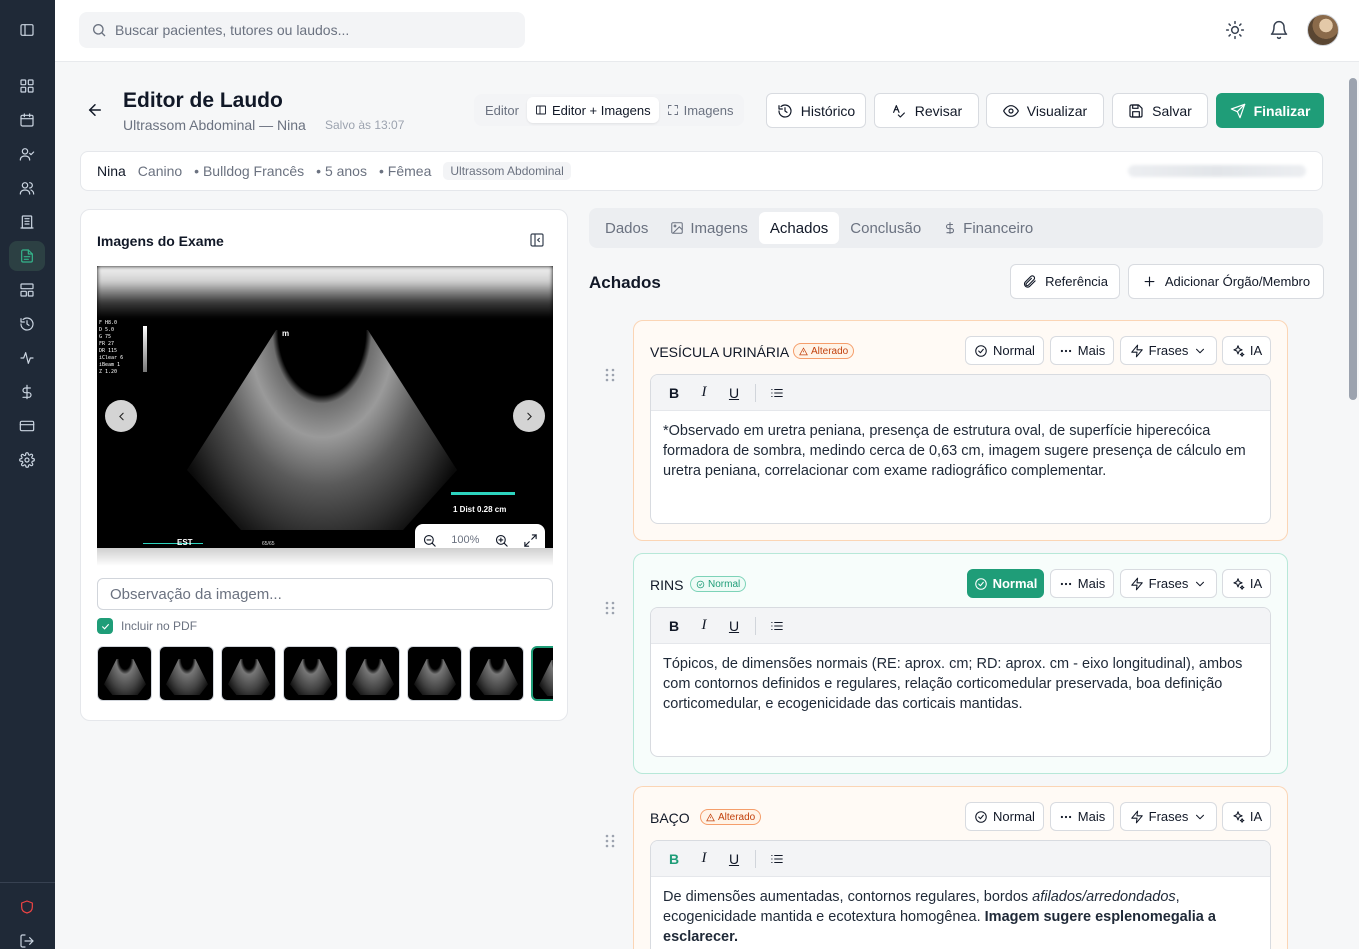 Image resolution: width=1359 pixels, height=949 pixels. What do you see at coordinates (709, 228) in the screenshot?
I see `tab-imagens: Imagens` at bounding box center [709, 228].